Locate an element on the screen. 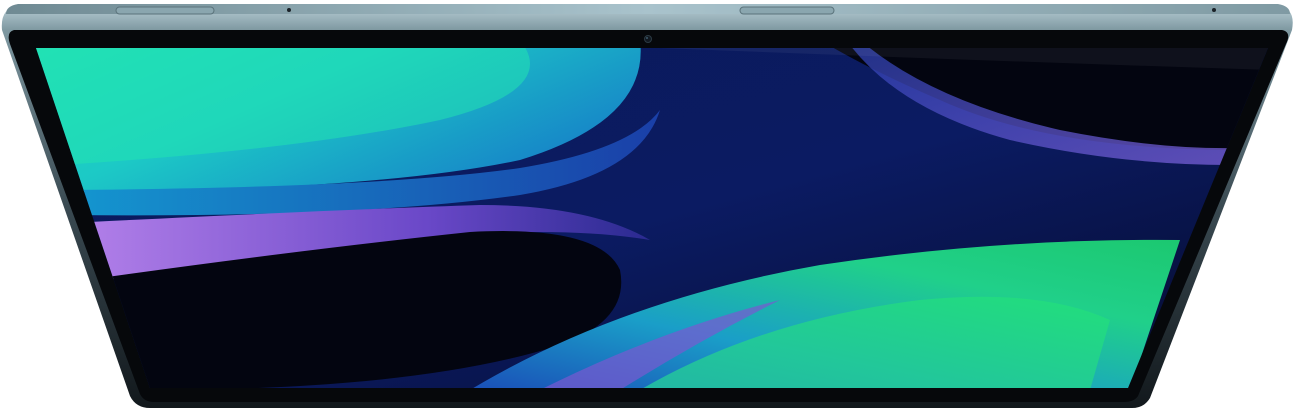 This screenshot has width=1296, height=408. camera-icon is located at coordinates (648, 39).